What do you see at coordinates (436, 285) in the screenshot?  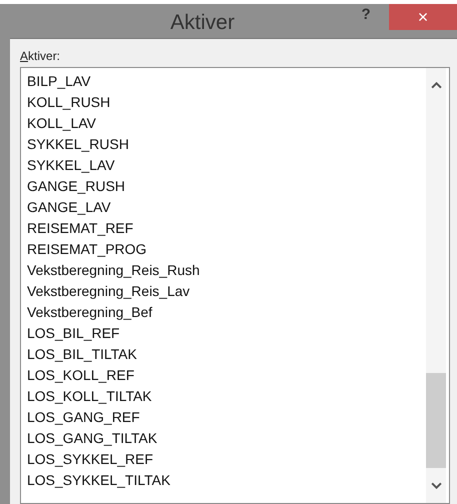 I see `scrollbar` at bounding box center [436, 285].